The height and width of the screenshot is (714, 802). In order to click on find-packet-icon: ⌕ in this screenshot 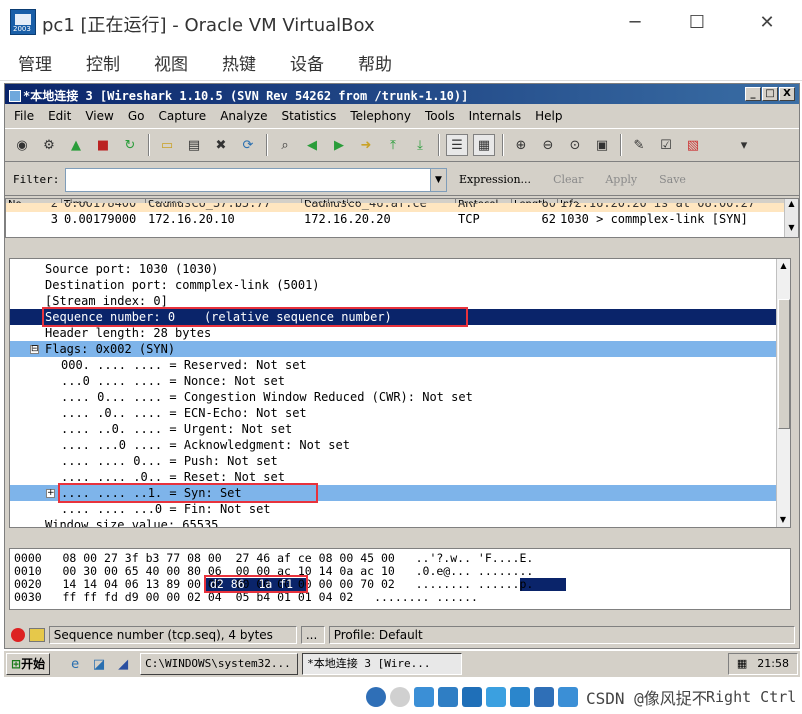, I will do `click(285, 145)`.